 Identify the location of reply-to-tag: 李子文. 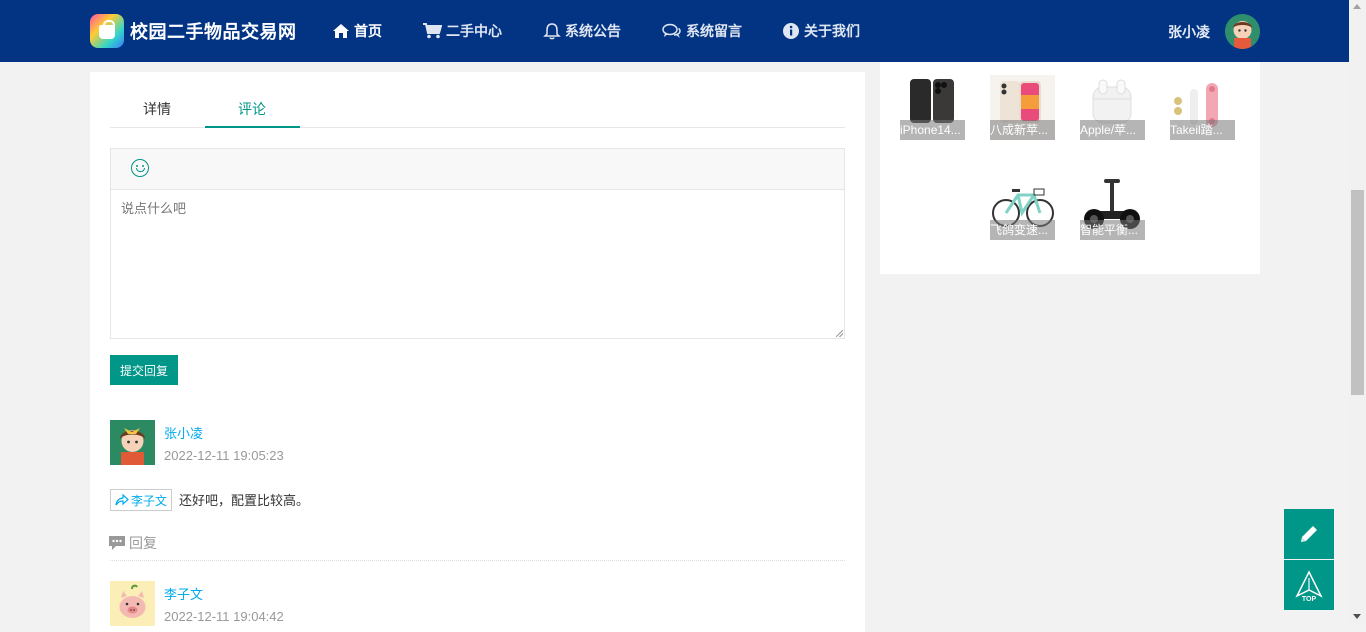
(141, 500).